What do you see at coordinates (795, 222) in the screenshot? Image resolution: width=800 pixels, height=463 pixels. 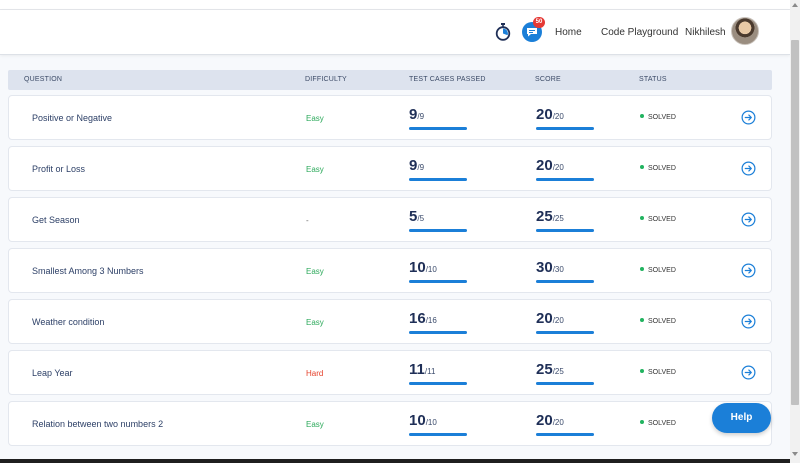 I see `scrollbar-thumb` at bounding box center [795, 222].